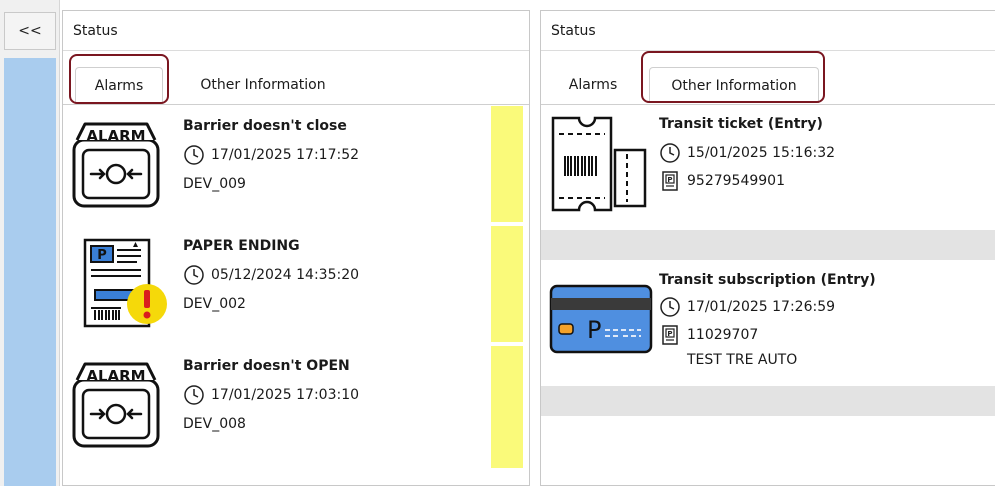 This screenshot has height=486, width=995. I want to click on item-datetime-row: 17/01/2025 17:17:52, so click(271, 155).